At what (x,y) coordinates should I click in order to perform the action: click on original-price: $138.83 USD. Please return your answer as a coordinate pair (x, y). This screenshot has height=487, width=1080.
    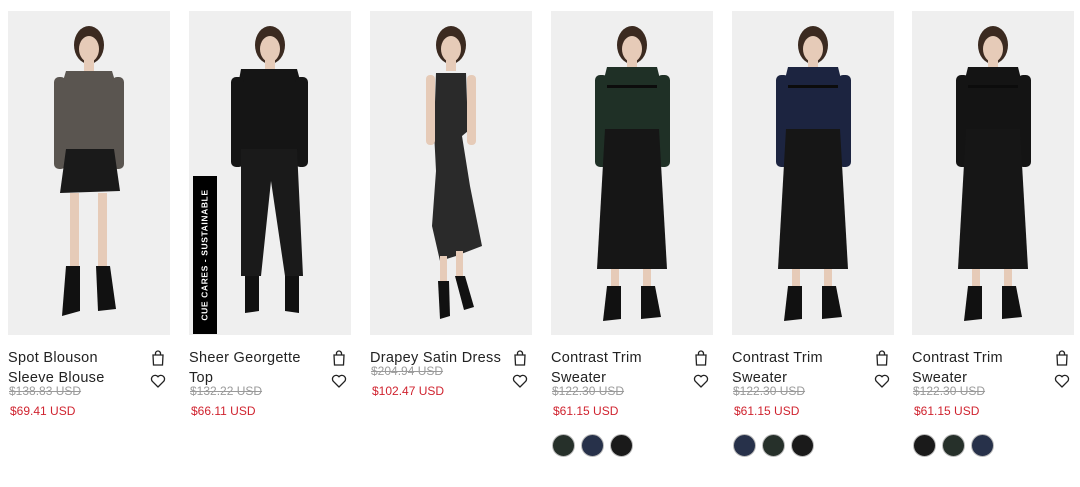
    Looking at the image, I should click on (45, 391).